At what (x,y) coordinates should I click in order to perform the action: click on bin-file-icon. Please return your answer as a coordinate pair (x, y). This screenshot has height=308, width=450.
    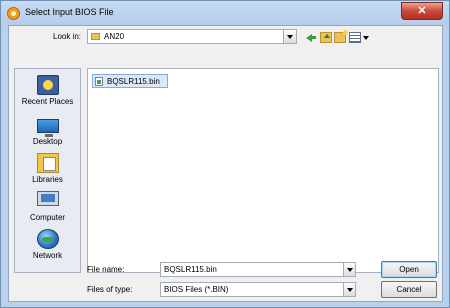
    Looking at the image, I should click on (99, 81).